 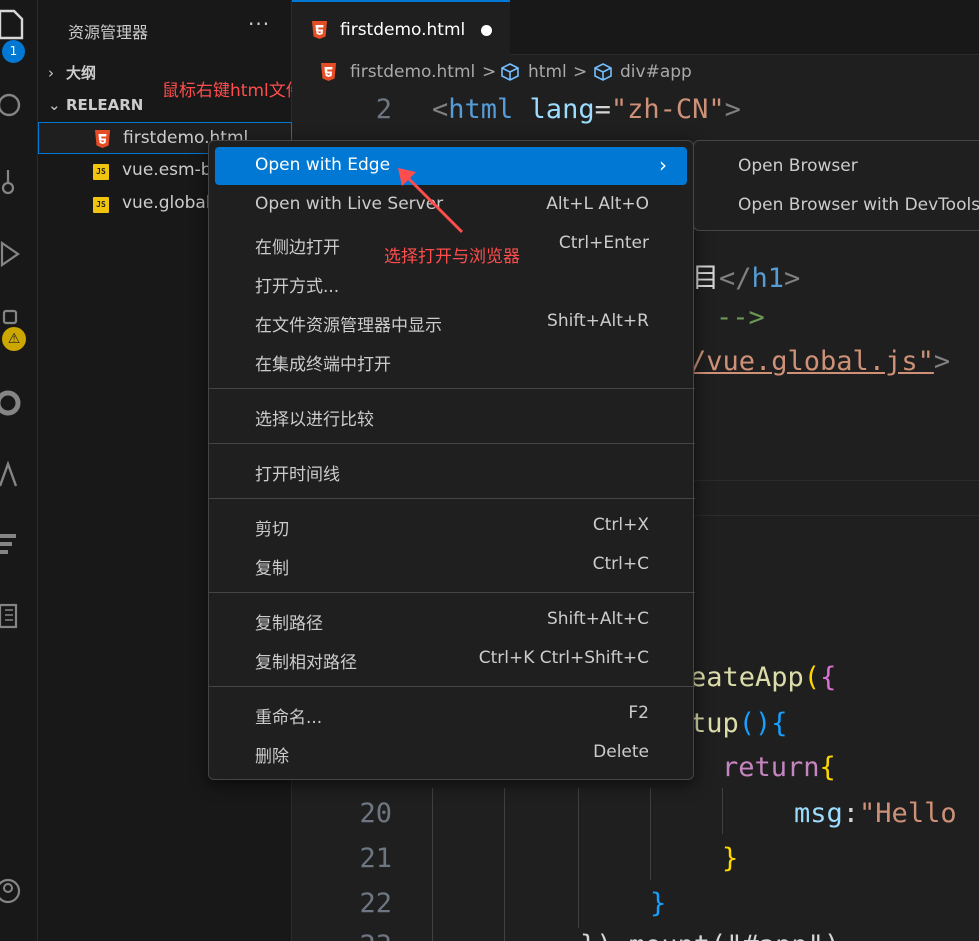 I want to click on menu-item-copy-path: 复制路径 Shift+Alt+C, so click(x=451, y=620).